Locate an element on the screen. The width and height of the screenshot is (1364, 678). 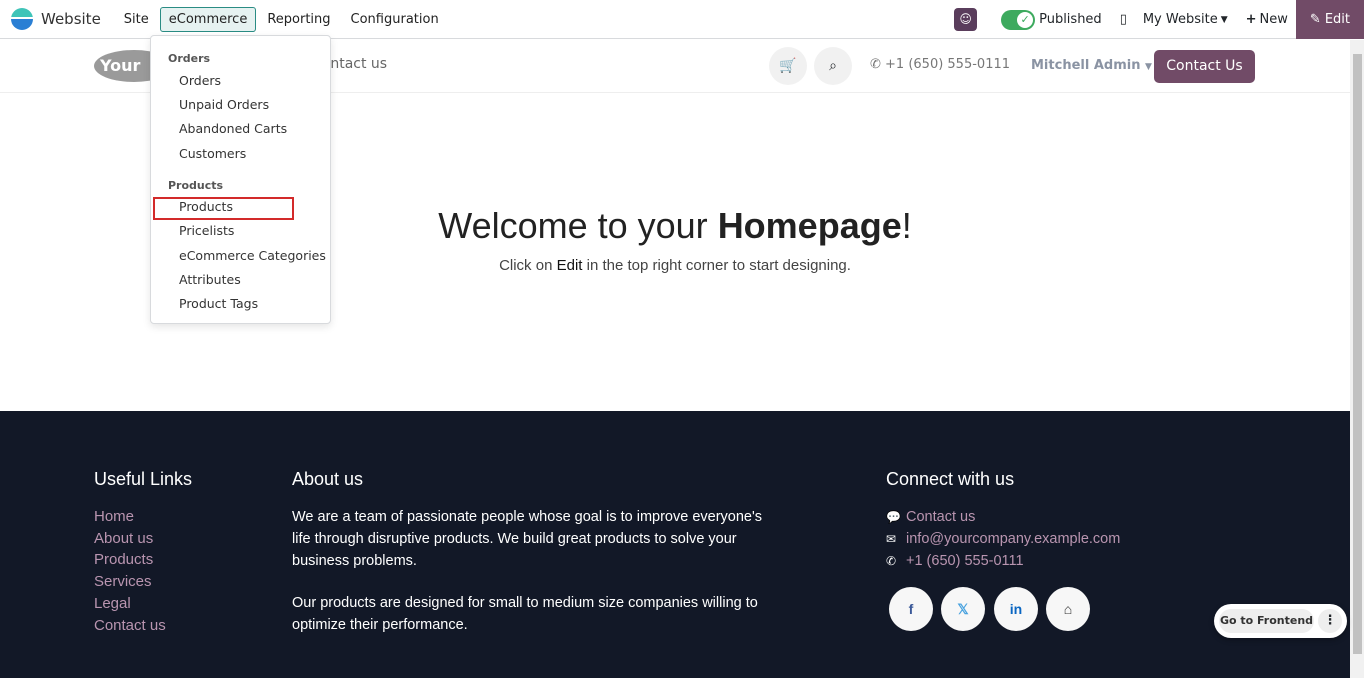
menu-item-product-tags: Product Tags is located at coordinates (218, 303).